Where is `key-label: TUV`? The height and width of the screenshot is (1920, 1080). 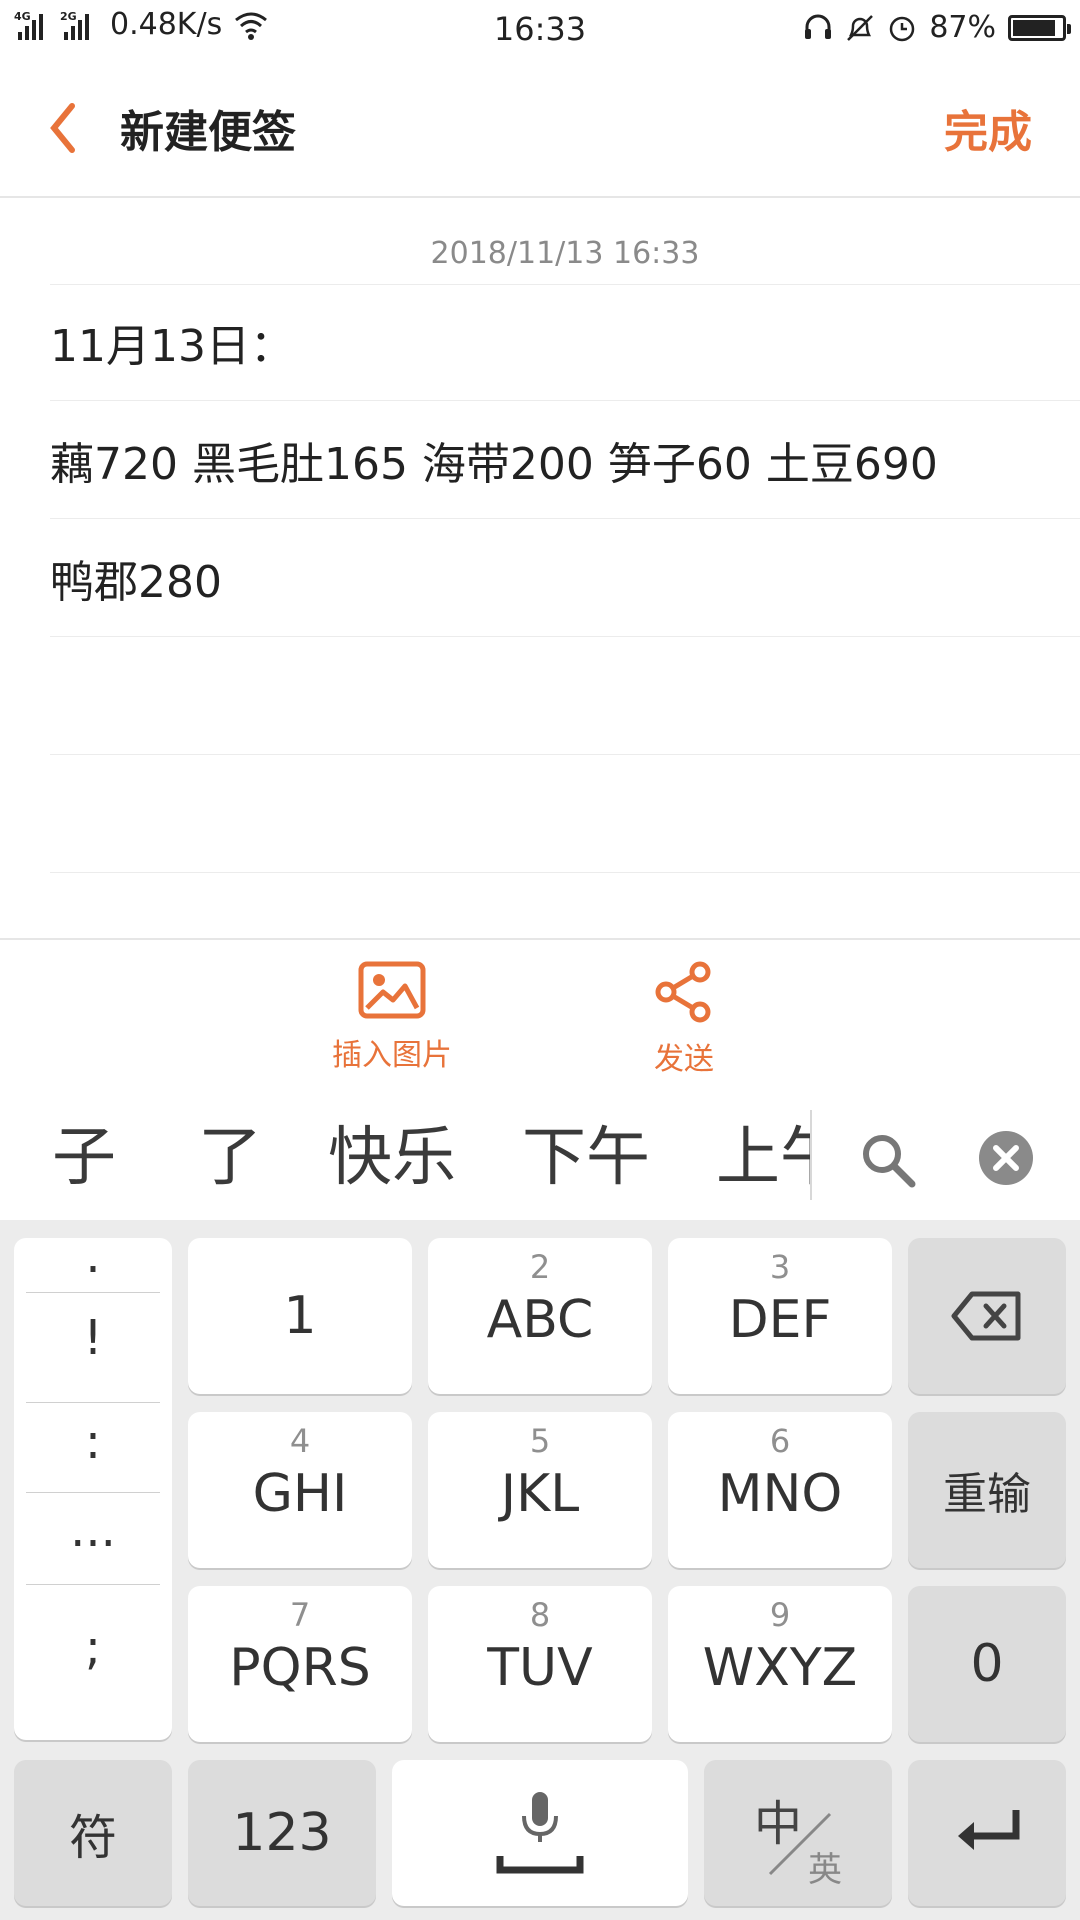
key-label: TUV is located at coordinates (540, 1668).